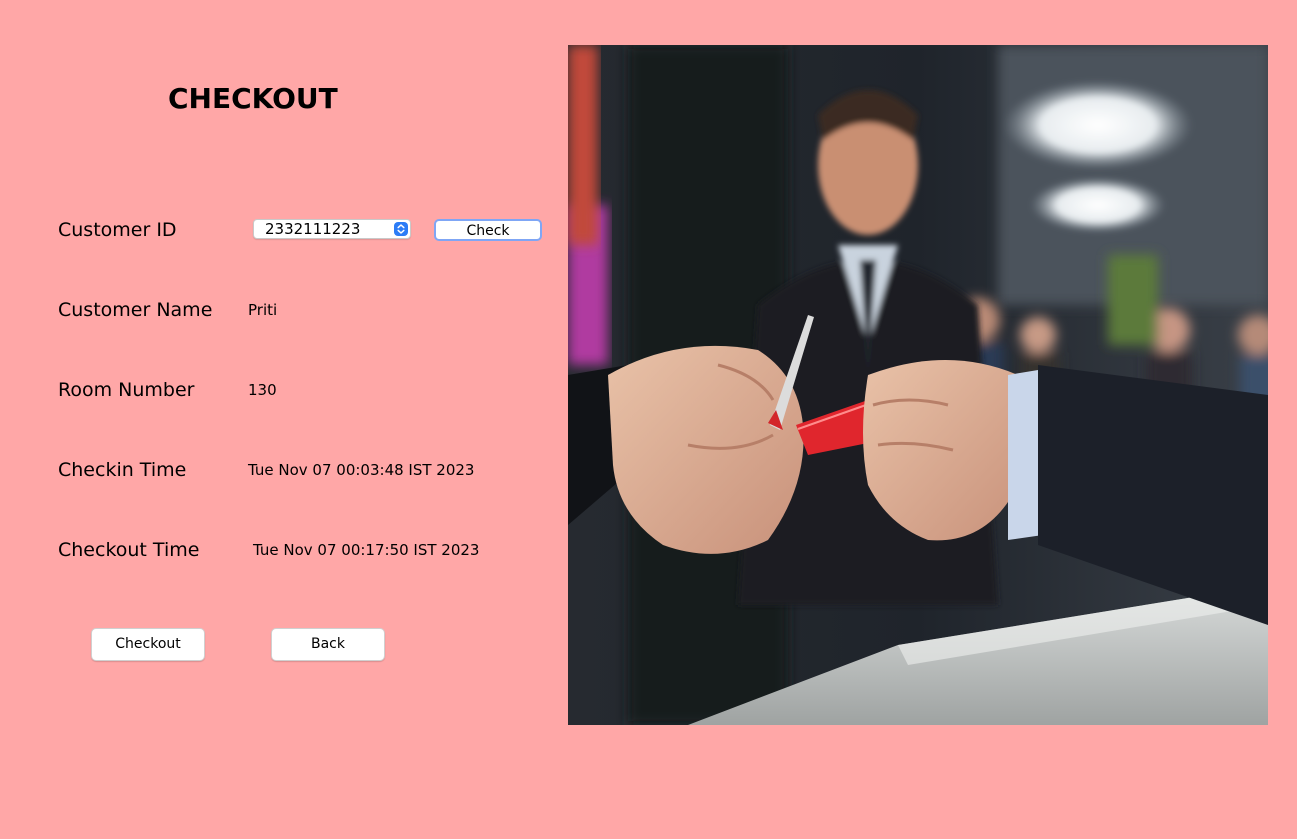 The width and height of the screenshot is (1297, 839). What do you see at coordinates (361, 470) in the screenshot?
I see `checkin-time-value: Tue Nov 07 00:03:48 IST 2023` at bounding box center [361, 470].